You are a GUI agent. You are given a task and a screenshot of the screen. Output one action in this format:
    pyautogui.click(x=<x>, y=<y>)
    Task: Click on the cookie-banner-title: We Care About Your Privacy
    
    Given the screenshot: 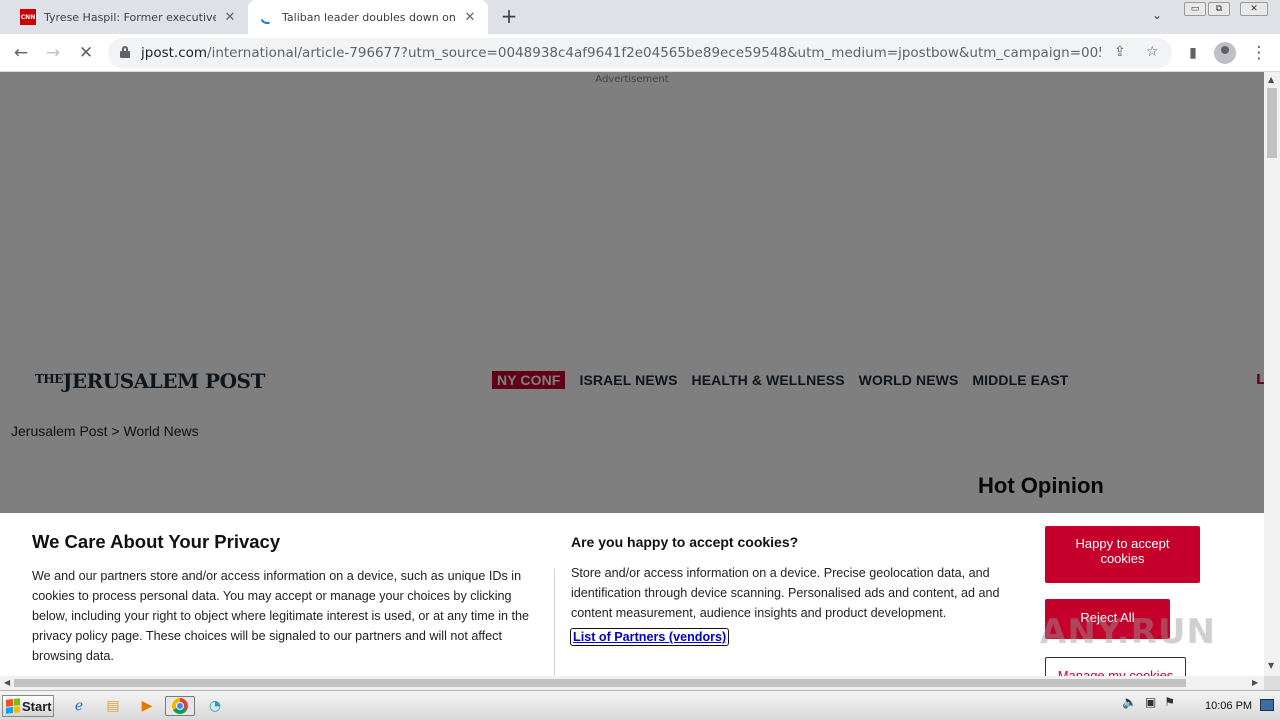 What is the action you would take?
    pyautogui.click(x=156, y=541)
    